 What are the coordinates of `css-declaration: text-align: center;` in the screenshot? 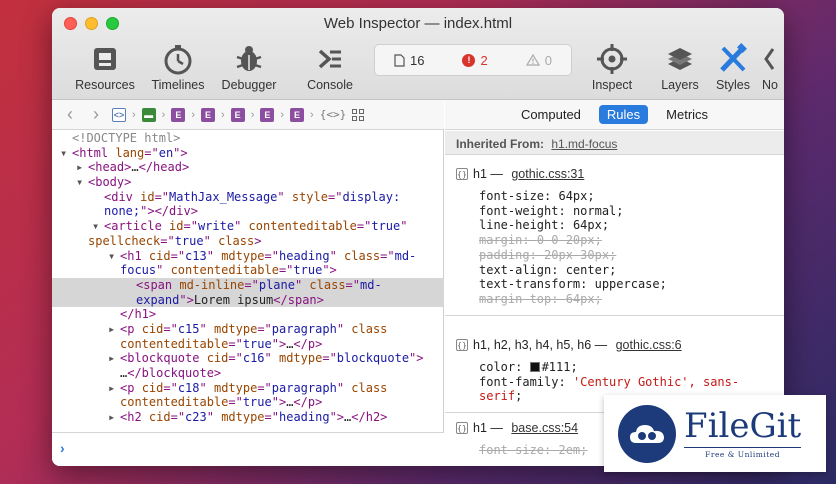 It's located at (614, 270).